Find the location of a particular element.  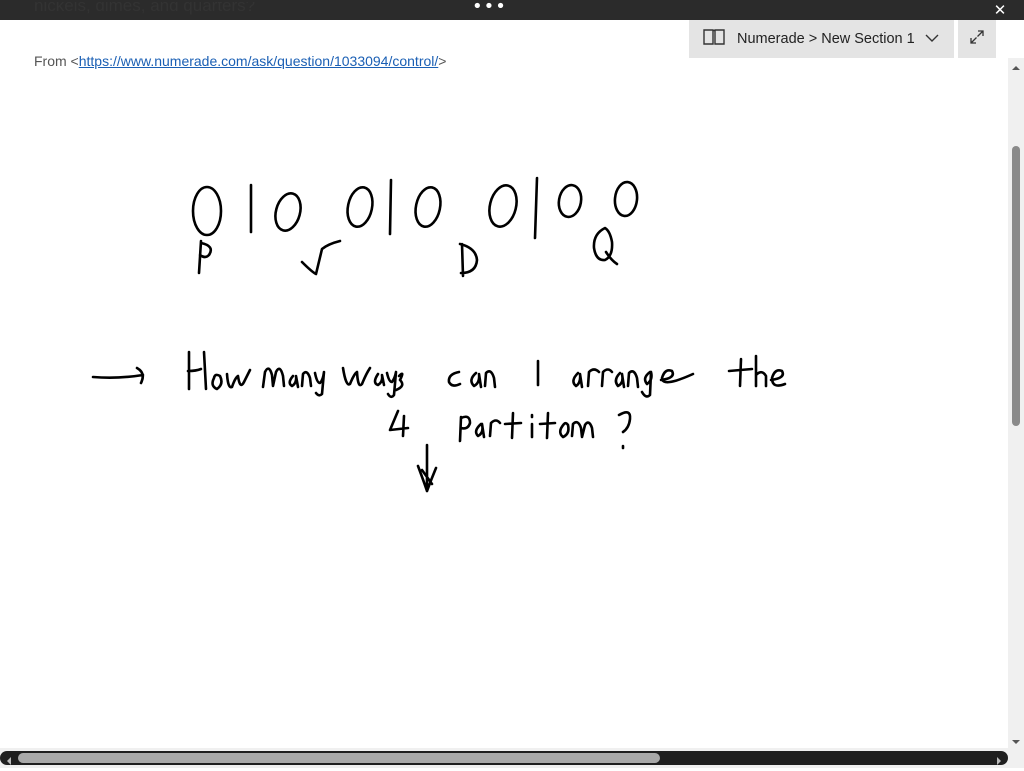

vertical-scrollbar is located at coordinates (1016, 403).